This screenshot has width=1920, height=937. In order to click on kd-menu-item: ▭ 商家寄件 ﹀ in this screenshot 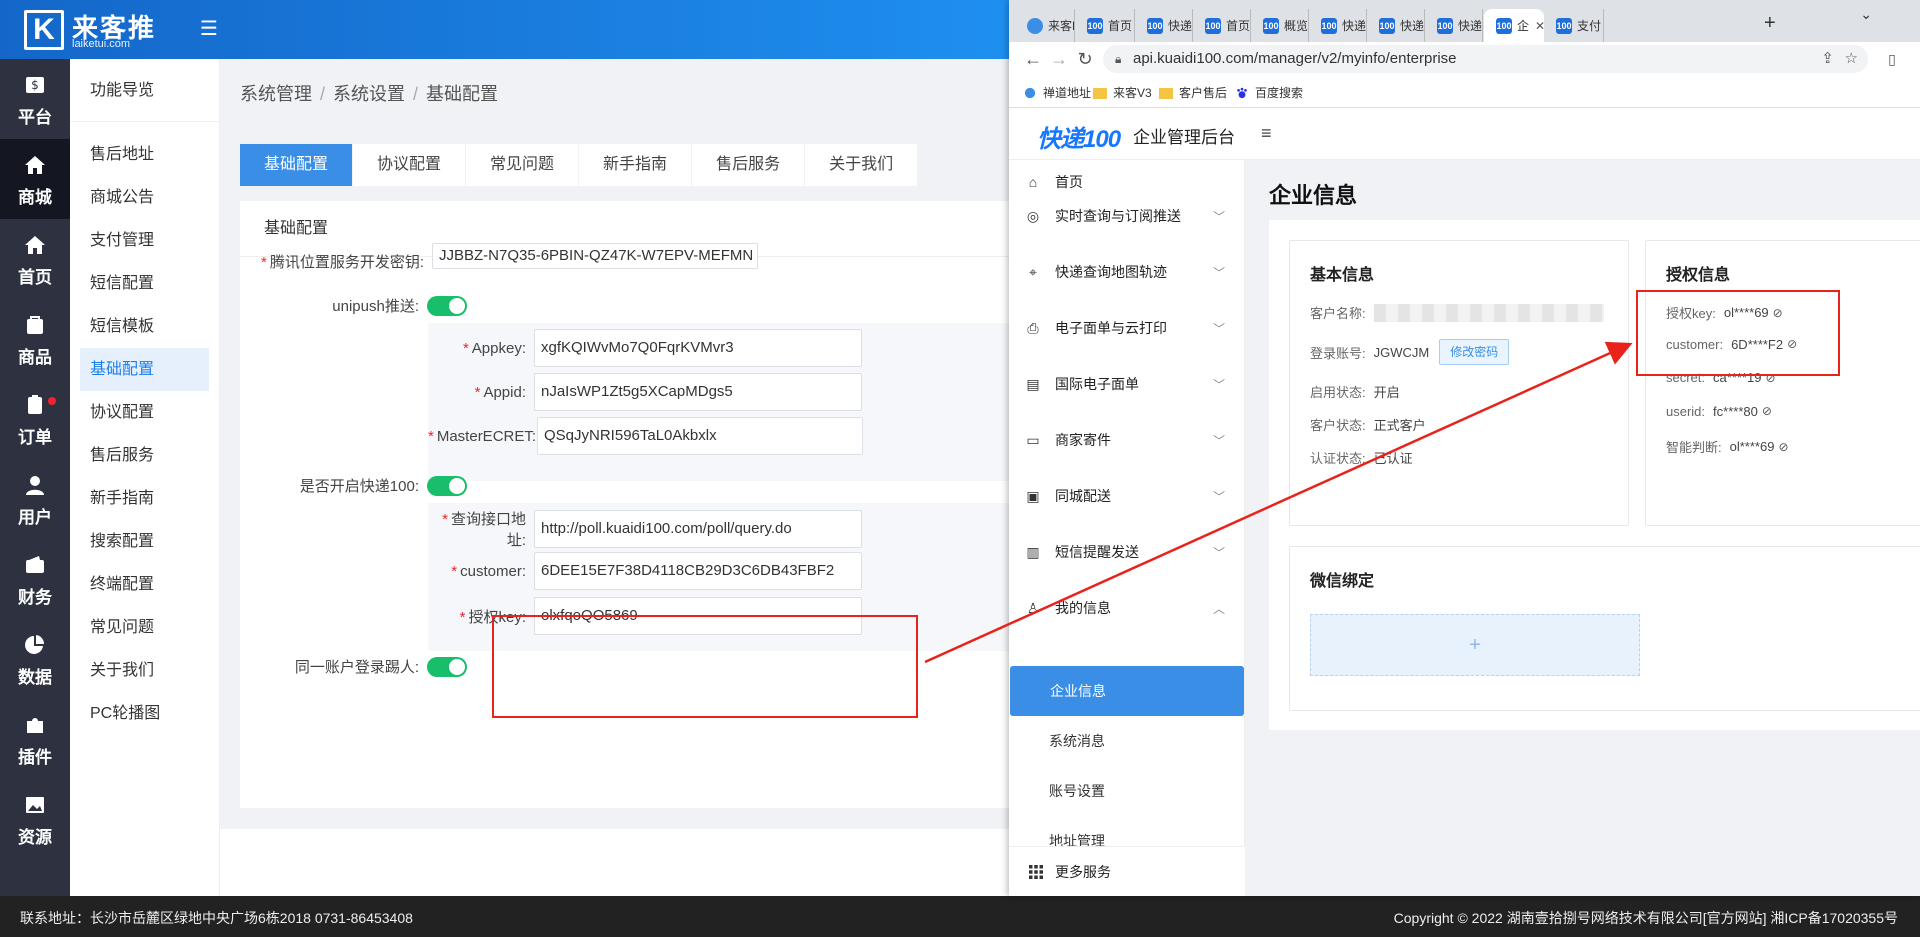, I will do `click(1127, 440)`.